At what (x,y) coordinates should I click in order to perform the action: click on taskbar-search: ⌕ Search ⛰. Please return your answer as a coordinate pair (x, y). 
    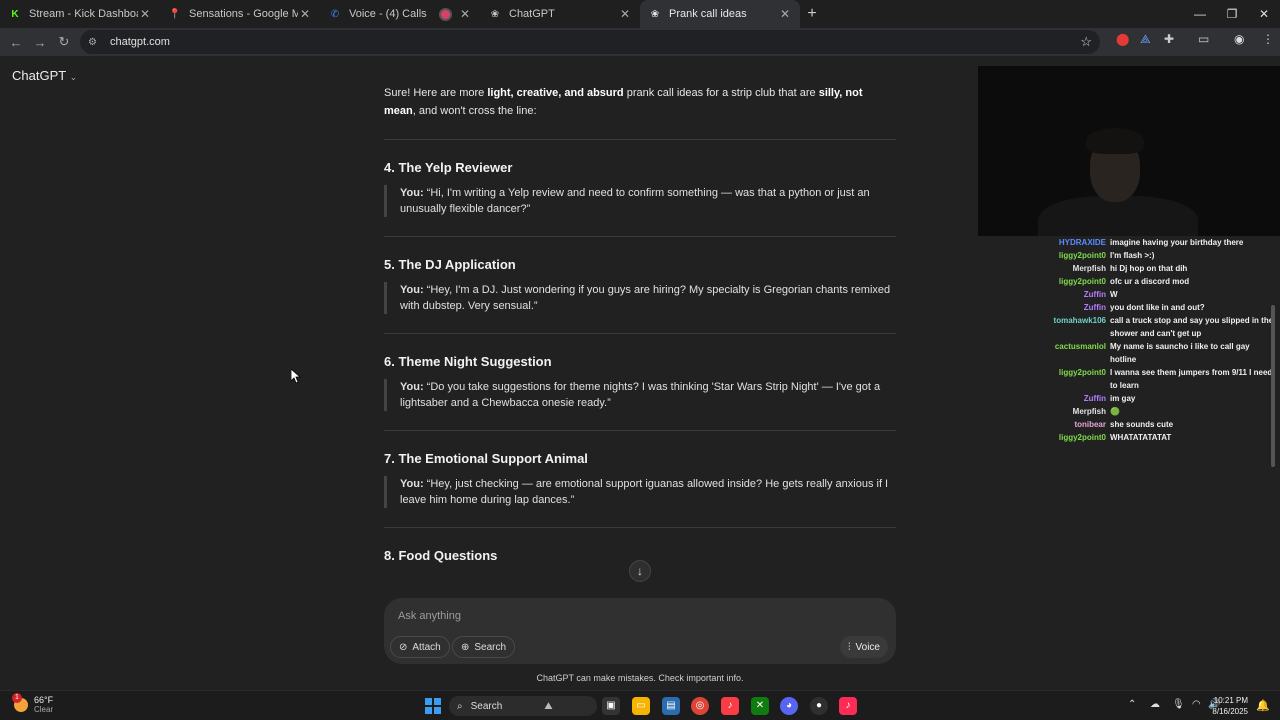
    Looking at the image, I should click on (523, 706).